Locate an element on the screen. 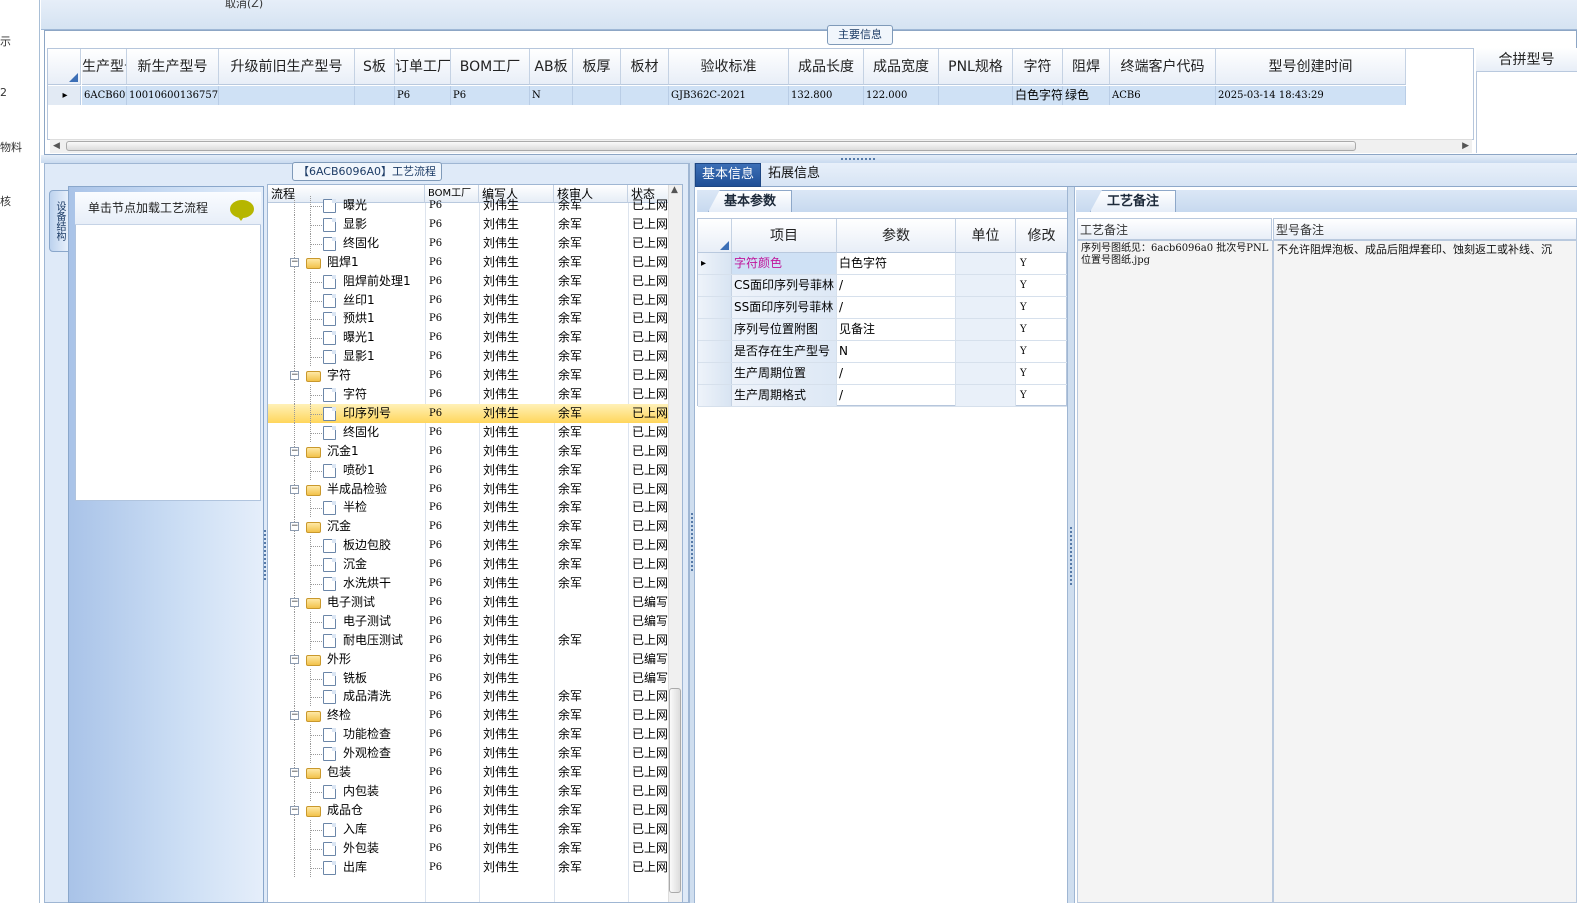 Image resolution: width=1577 pixels, height=903 pixels. main-col-header: 阻焊 is located at coordinates (1086, 67).